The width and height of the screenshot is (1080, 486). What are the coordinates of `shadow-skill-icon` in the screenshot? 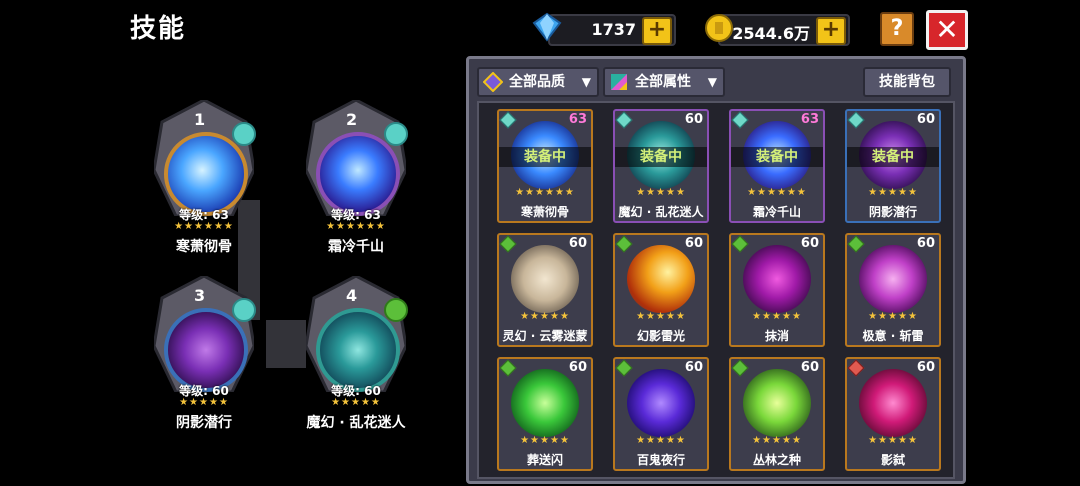 It's located at (206, 350).